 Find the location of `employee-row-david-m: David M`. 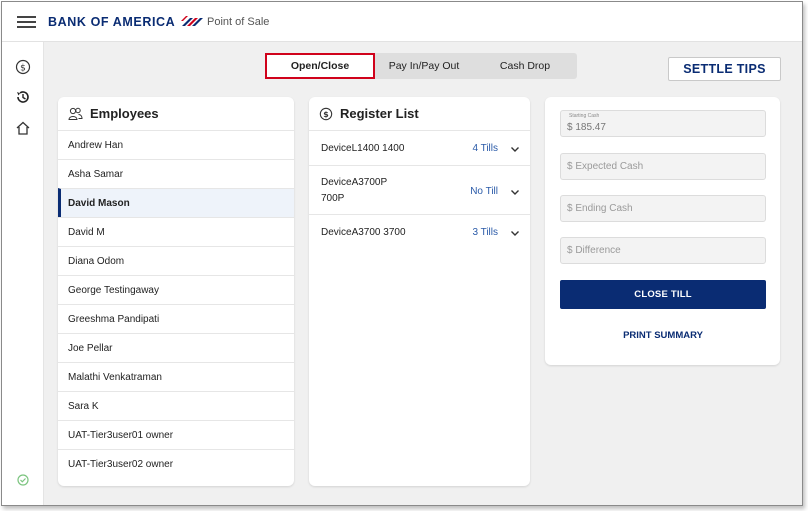

employee-row-david-m: David M is located at coordinates (176, 231).